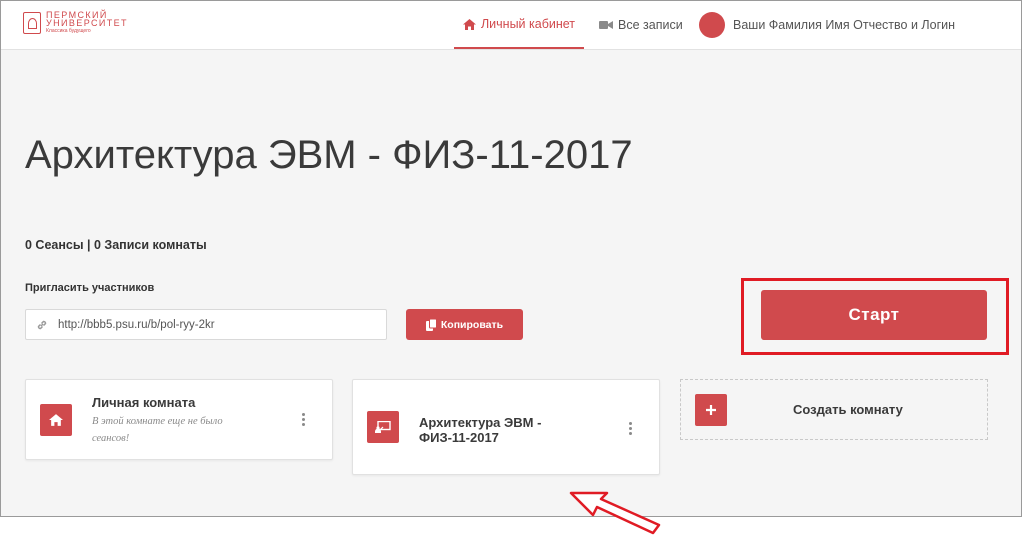 The height and width of the screenshot is (535, 1024). I want to click on arrow-annotation-icon, so click(615, 513).